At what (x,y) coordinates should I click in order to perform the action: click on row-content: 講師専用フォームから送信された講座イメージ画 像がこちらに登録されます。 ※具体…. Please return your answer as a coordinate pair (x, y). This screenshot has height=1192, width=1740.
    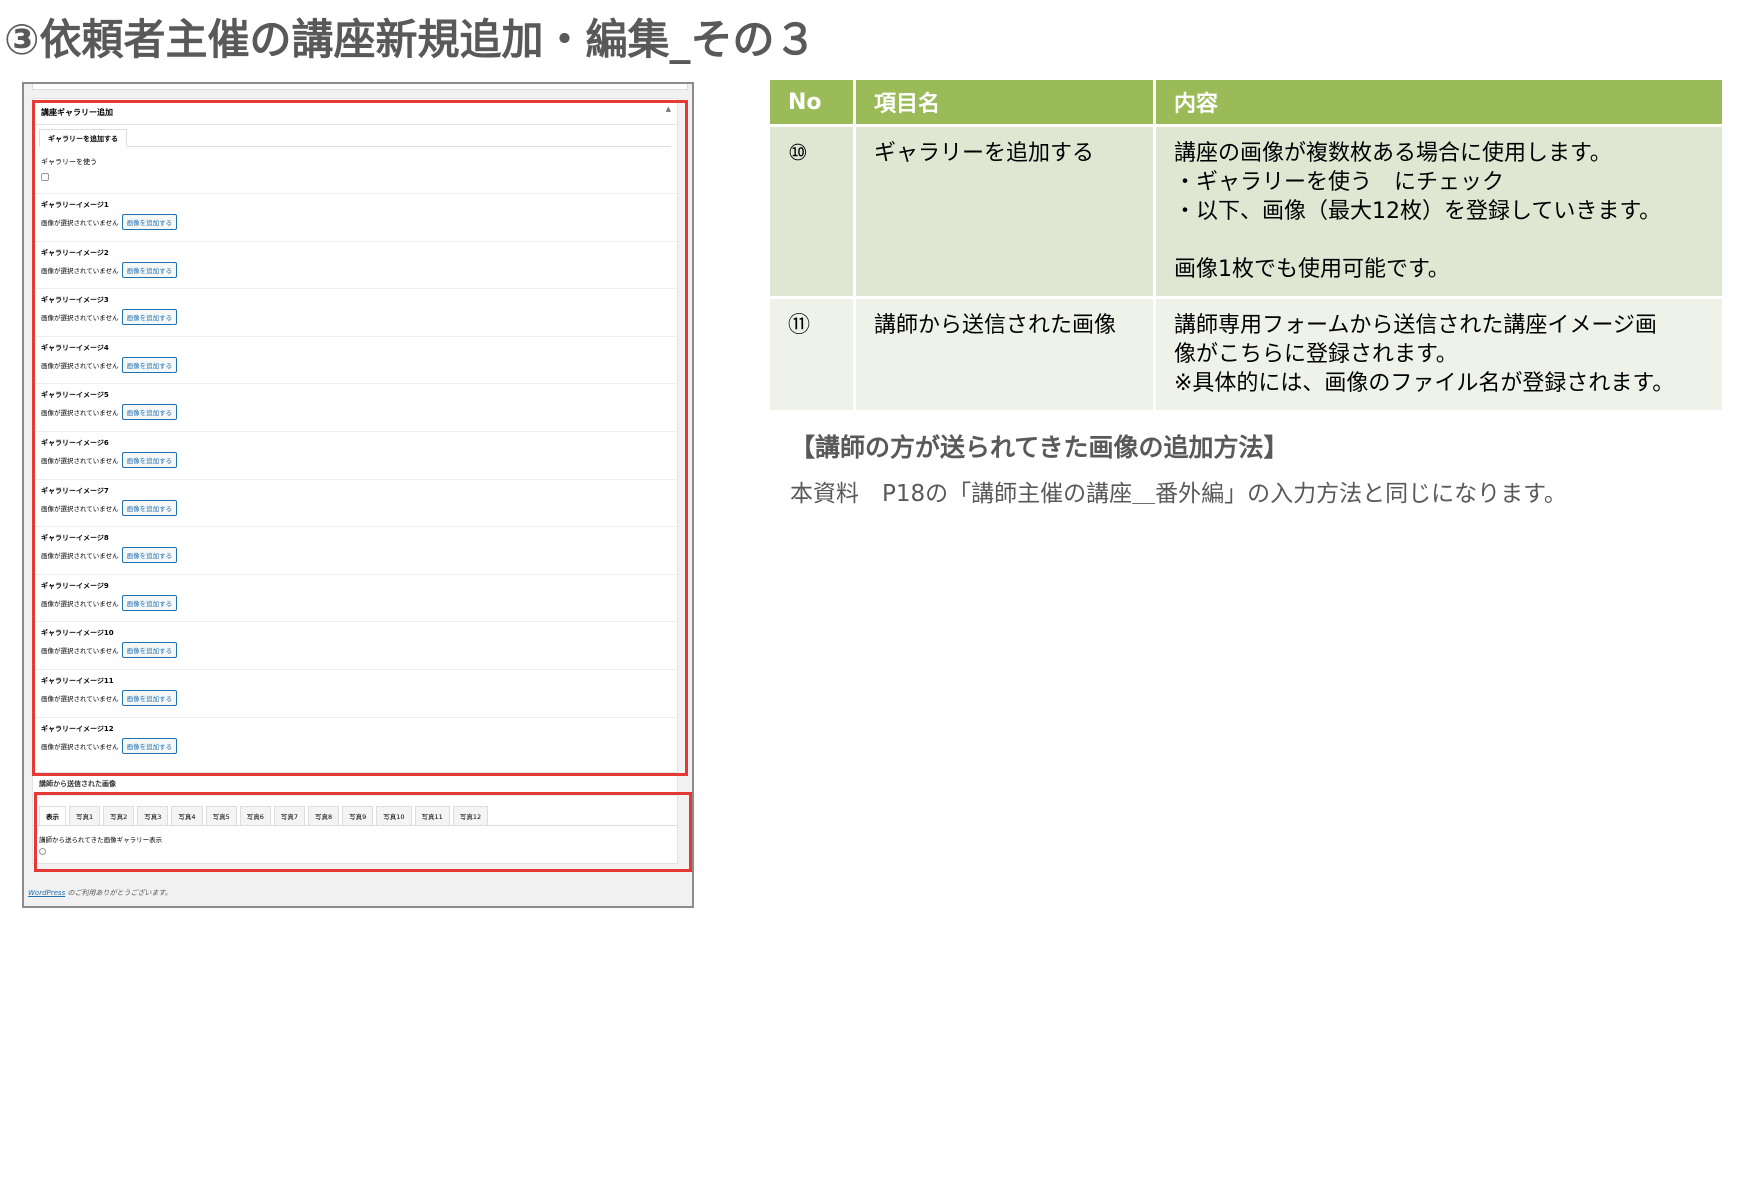
    Looking at the image, I should click on (1439, 353).